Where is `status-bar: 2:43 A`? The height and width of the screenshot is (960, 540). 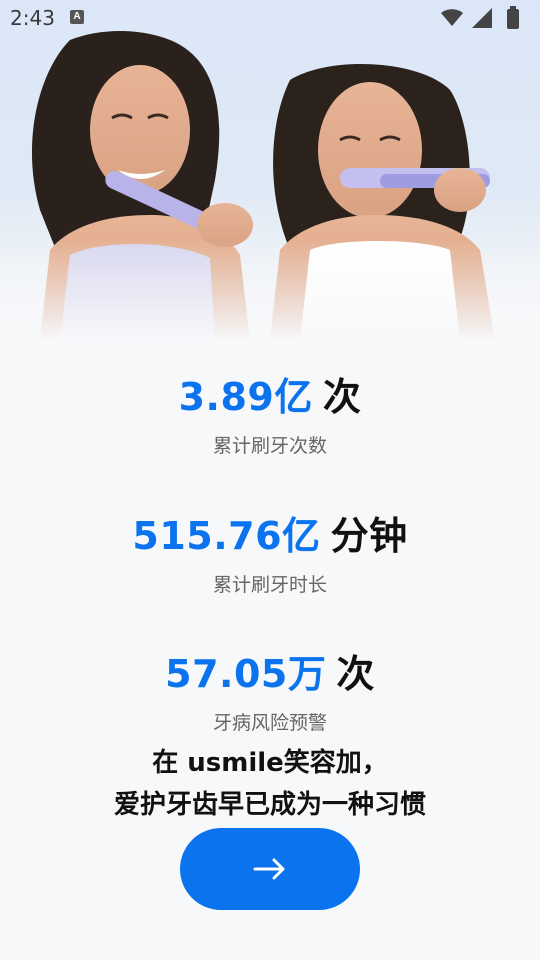
status-bar: 2:43 A is located at coordinates (270, 18).